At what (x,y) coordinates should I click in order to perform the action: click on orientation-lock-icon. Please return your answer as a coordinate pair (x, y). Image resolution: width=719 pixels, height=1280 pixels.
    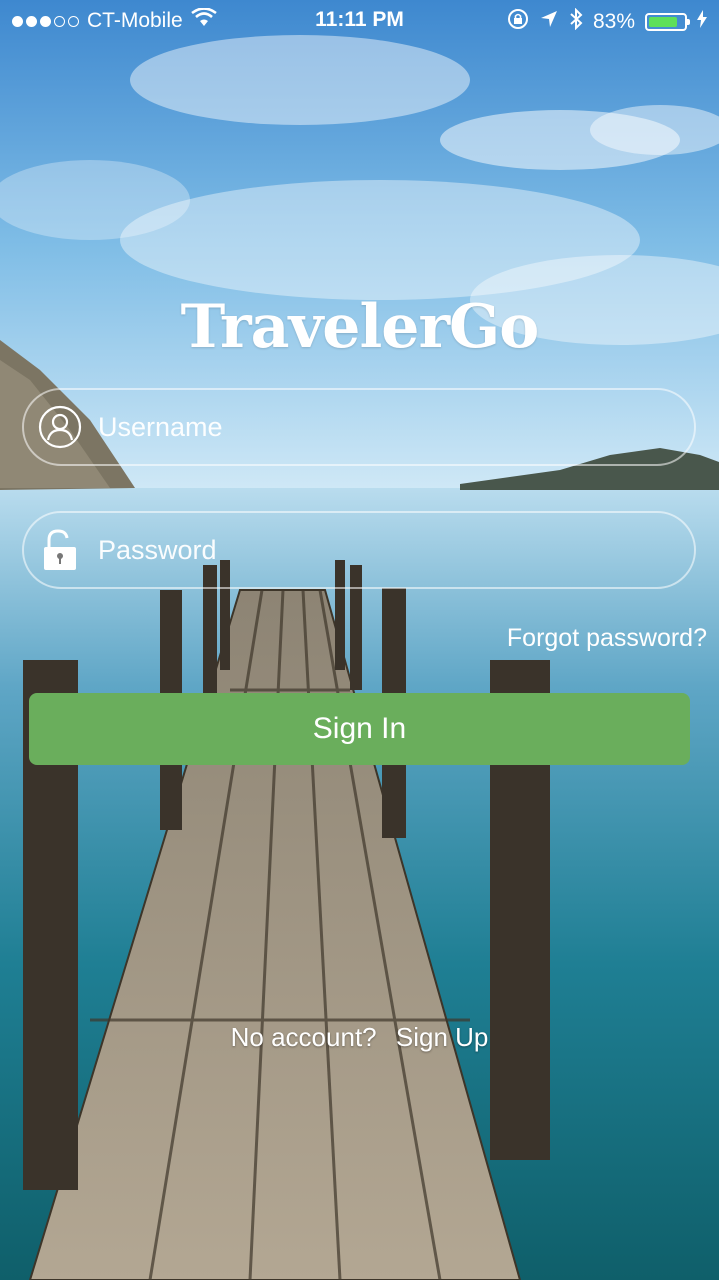
    Looking at the image, I should click on (518, 22).